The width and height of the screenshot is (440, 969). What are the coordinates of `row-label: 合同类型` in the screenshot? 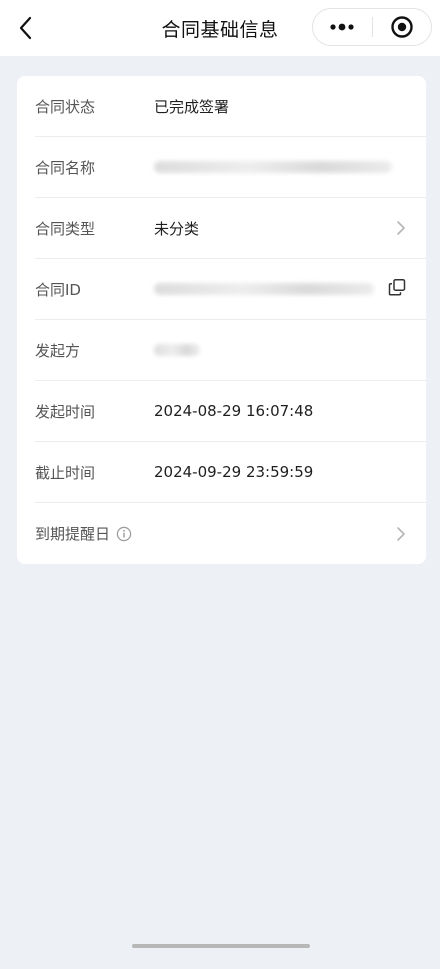 It's located at (65, 228).